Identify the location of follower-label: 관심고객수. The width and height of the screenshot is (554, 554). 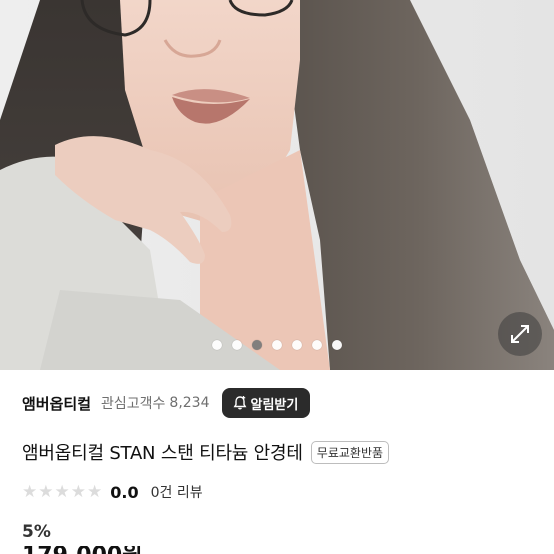
(133, 404).